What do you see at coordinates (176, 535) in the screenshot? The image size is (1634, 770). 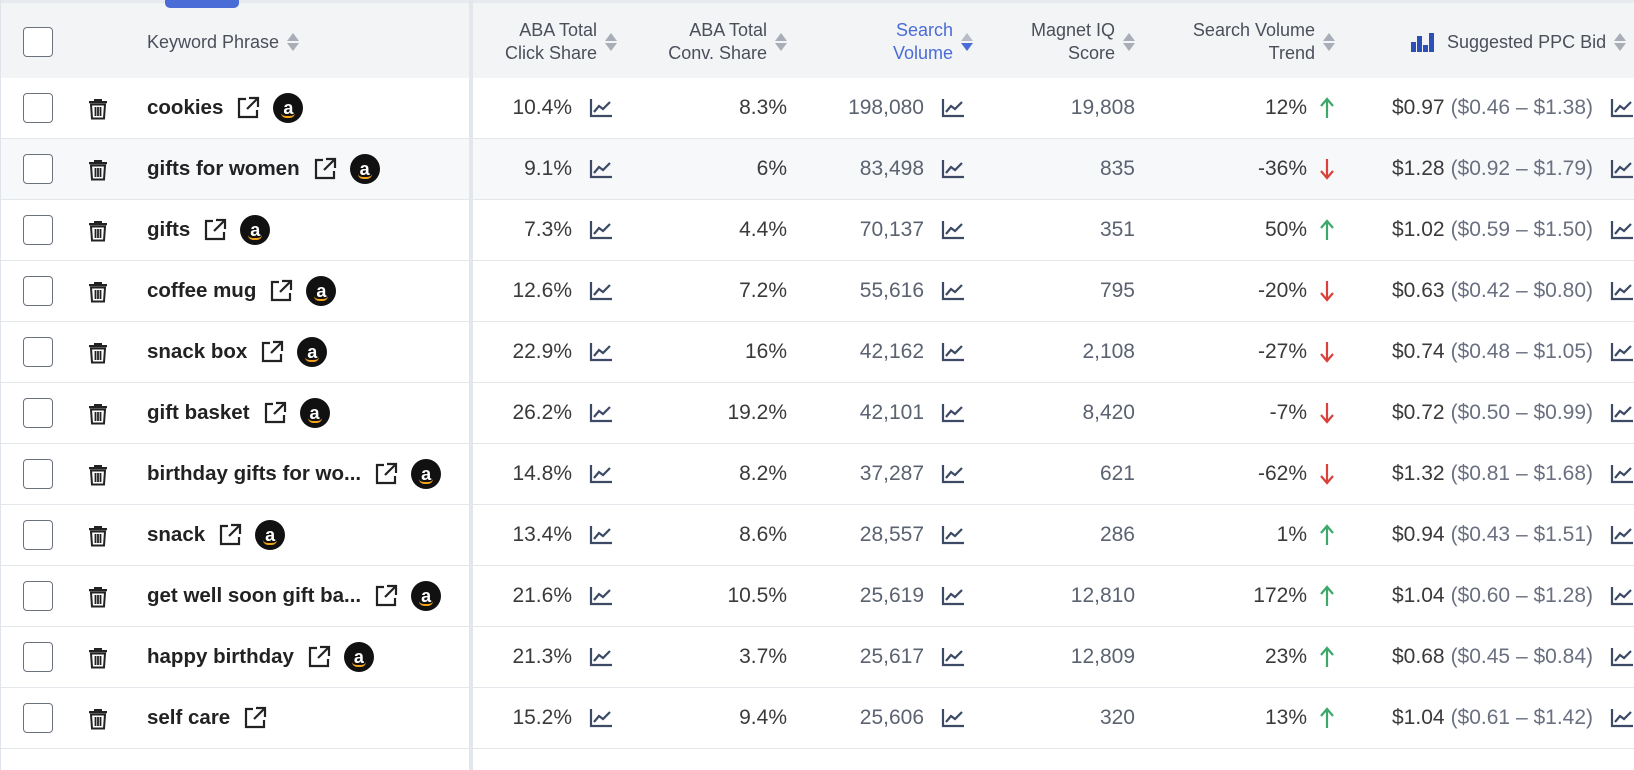 I see `keyword-phrase: snack` at bounding box center [176, 535].